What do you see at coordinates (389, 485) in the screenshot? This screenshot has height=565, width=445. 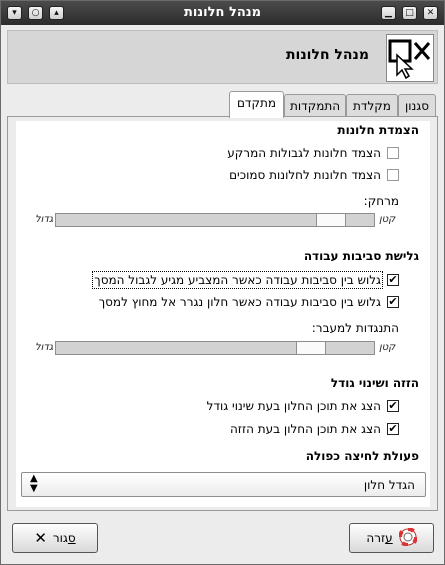 I see `double-click-selected-value: הגדל חלון` at bounding box center [389, 485].